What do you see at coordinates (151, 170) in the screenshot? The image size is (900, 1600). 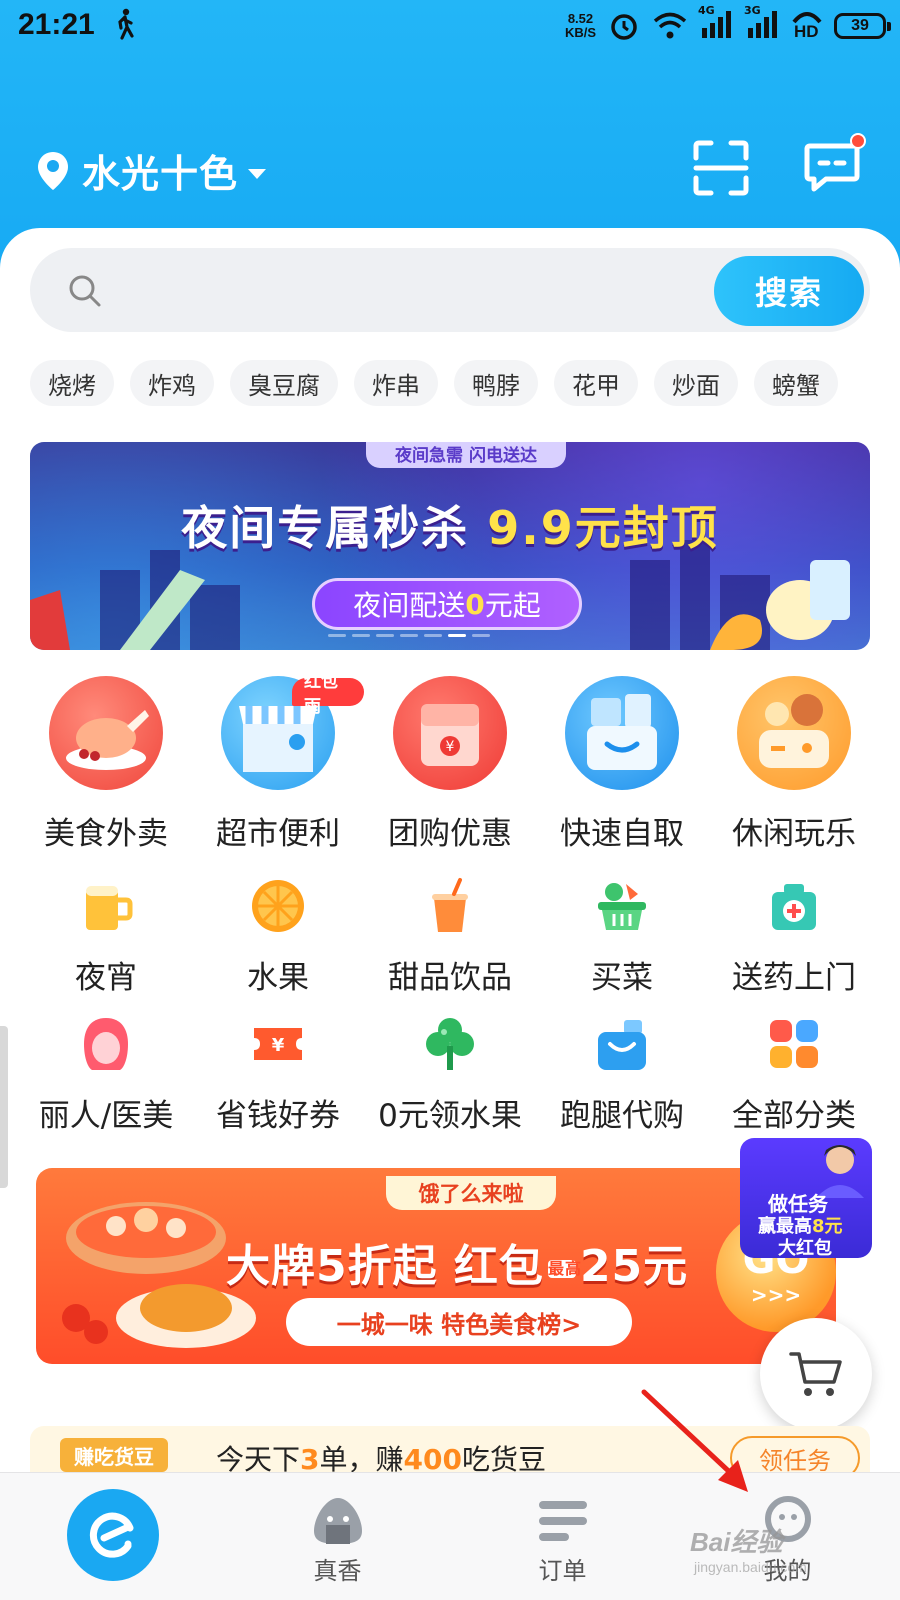 I see `location-selector: 水光十色` at bounding box center [151, 170].